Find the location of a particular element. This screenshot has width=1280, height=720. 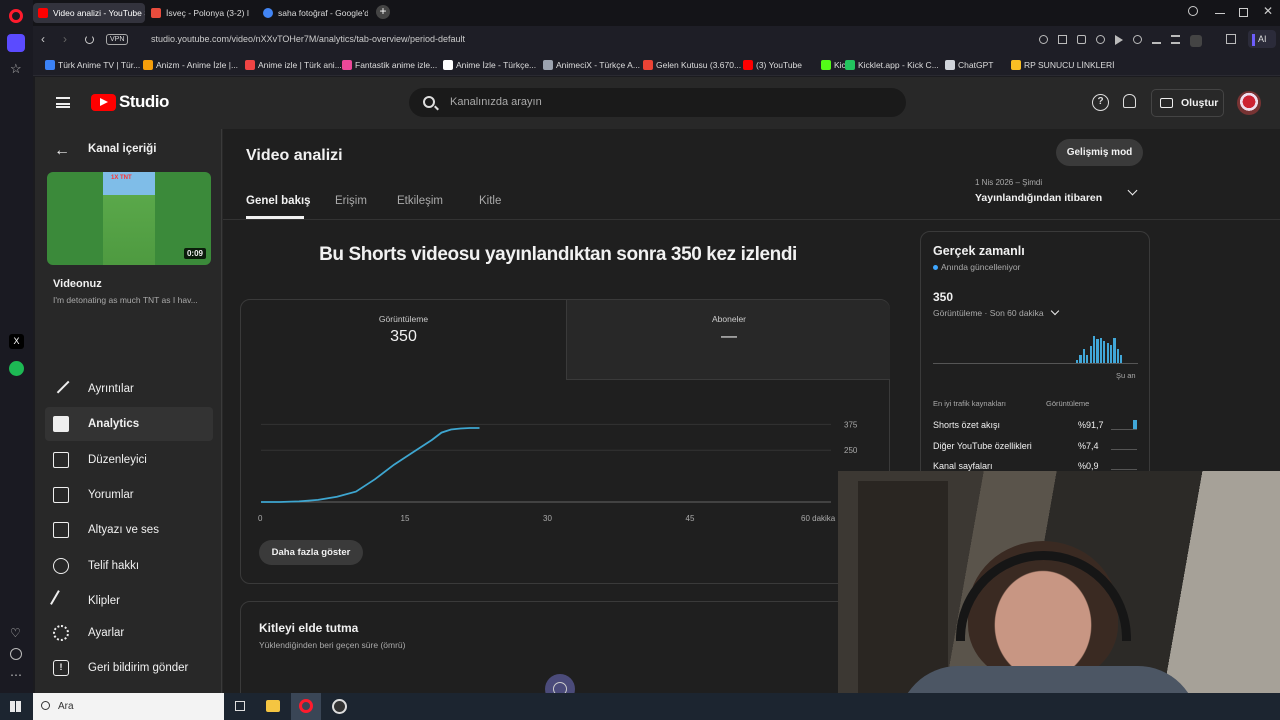

nav-item: Yorumlar is located at coordinates (129, 495).